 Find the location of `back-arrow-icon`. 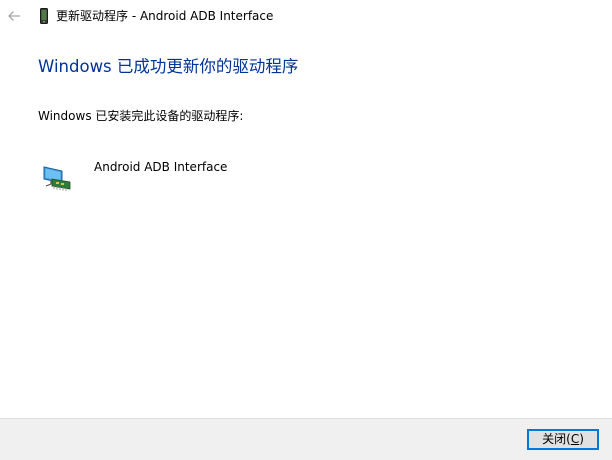

back-arrow-icon is located at coordinates (14, 16).